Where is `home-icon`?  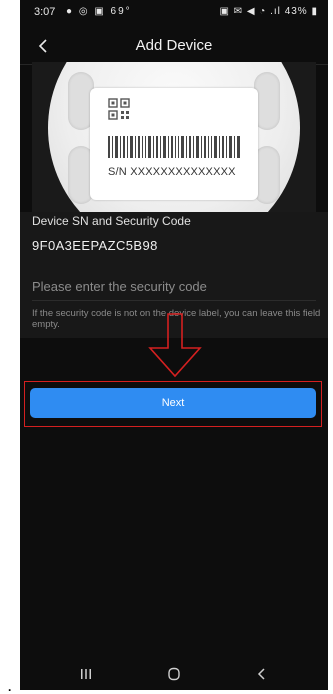
home-icon is located at coordinates (174, 674).